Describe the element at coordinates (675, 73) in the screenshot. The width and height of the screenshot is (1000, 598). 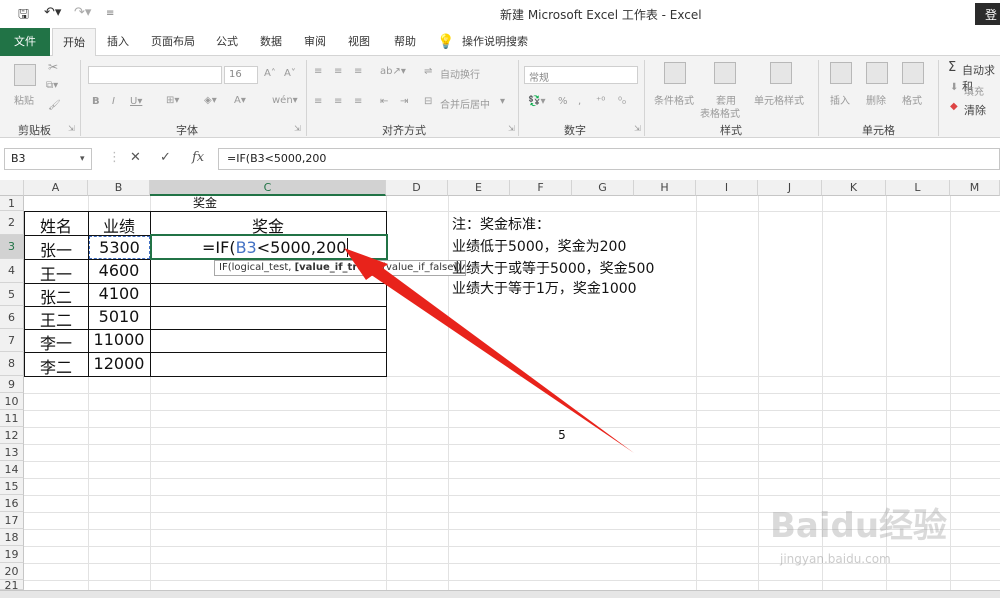
I see `conditional-format-icon` at that location.